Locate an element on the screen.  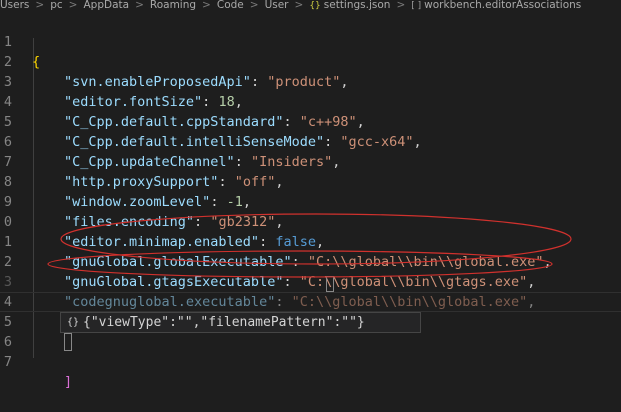
code-line-7: 7 "http.proxySupport": "off", is located at coordinates (310, 161).